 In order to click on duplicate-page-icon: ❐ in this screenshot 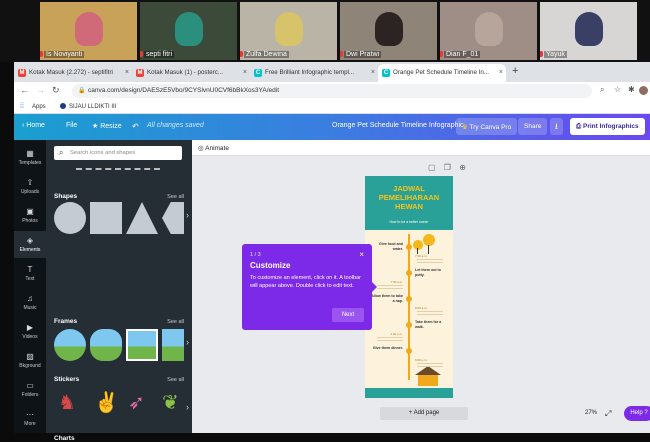, I will do `click(447, 167)`.